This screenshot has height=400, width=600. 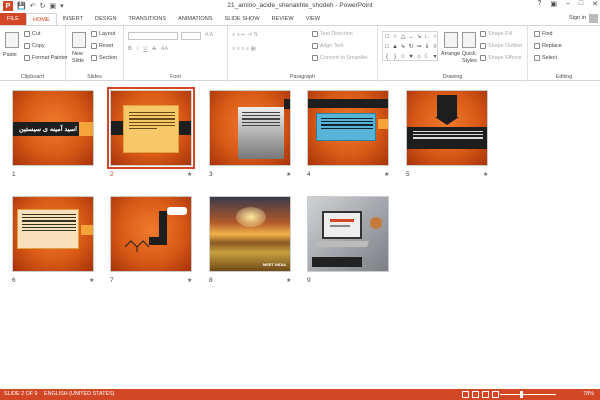 I want to click on align-text-button: Align Text, so click(x=327, y=46).